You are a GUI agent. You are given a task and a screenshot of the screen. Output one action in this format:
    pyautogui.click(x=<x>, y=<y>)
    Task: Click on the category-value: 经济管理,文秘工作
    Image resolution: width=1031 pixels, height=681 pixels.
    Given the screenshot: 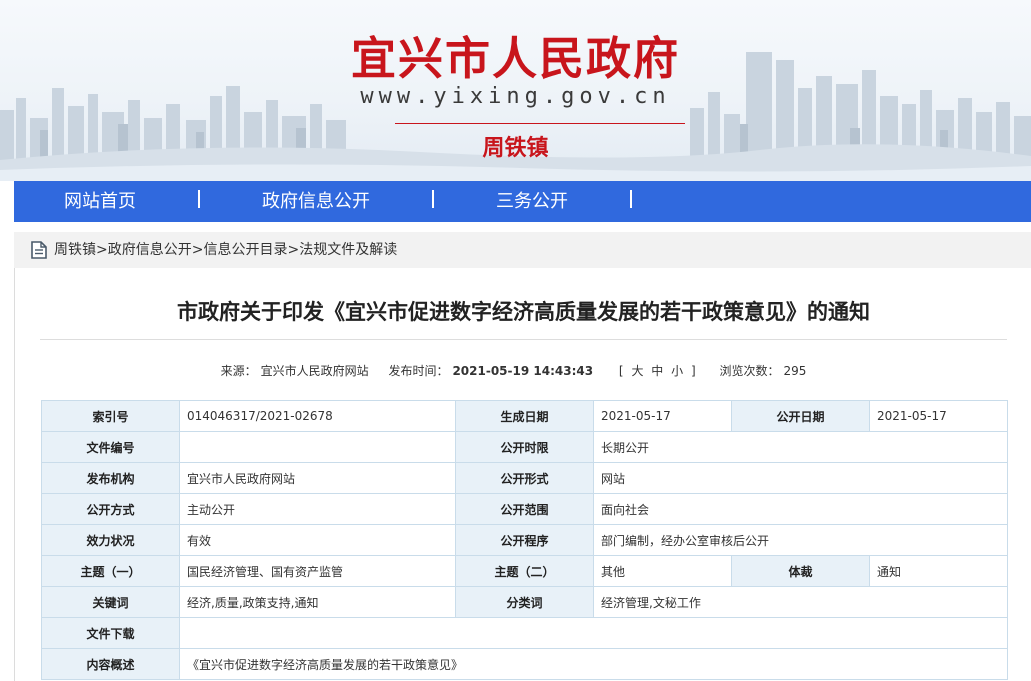 What is the action you would take?
    pyautogui.click(x=800, y=602)
    